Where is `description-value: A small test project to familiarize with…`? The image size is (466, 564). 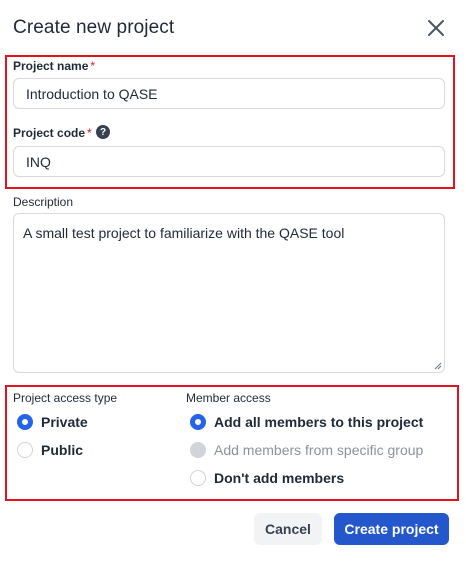
description-value: A small test project to familiarize with… is located at coordinates (184, 233).